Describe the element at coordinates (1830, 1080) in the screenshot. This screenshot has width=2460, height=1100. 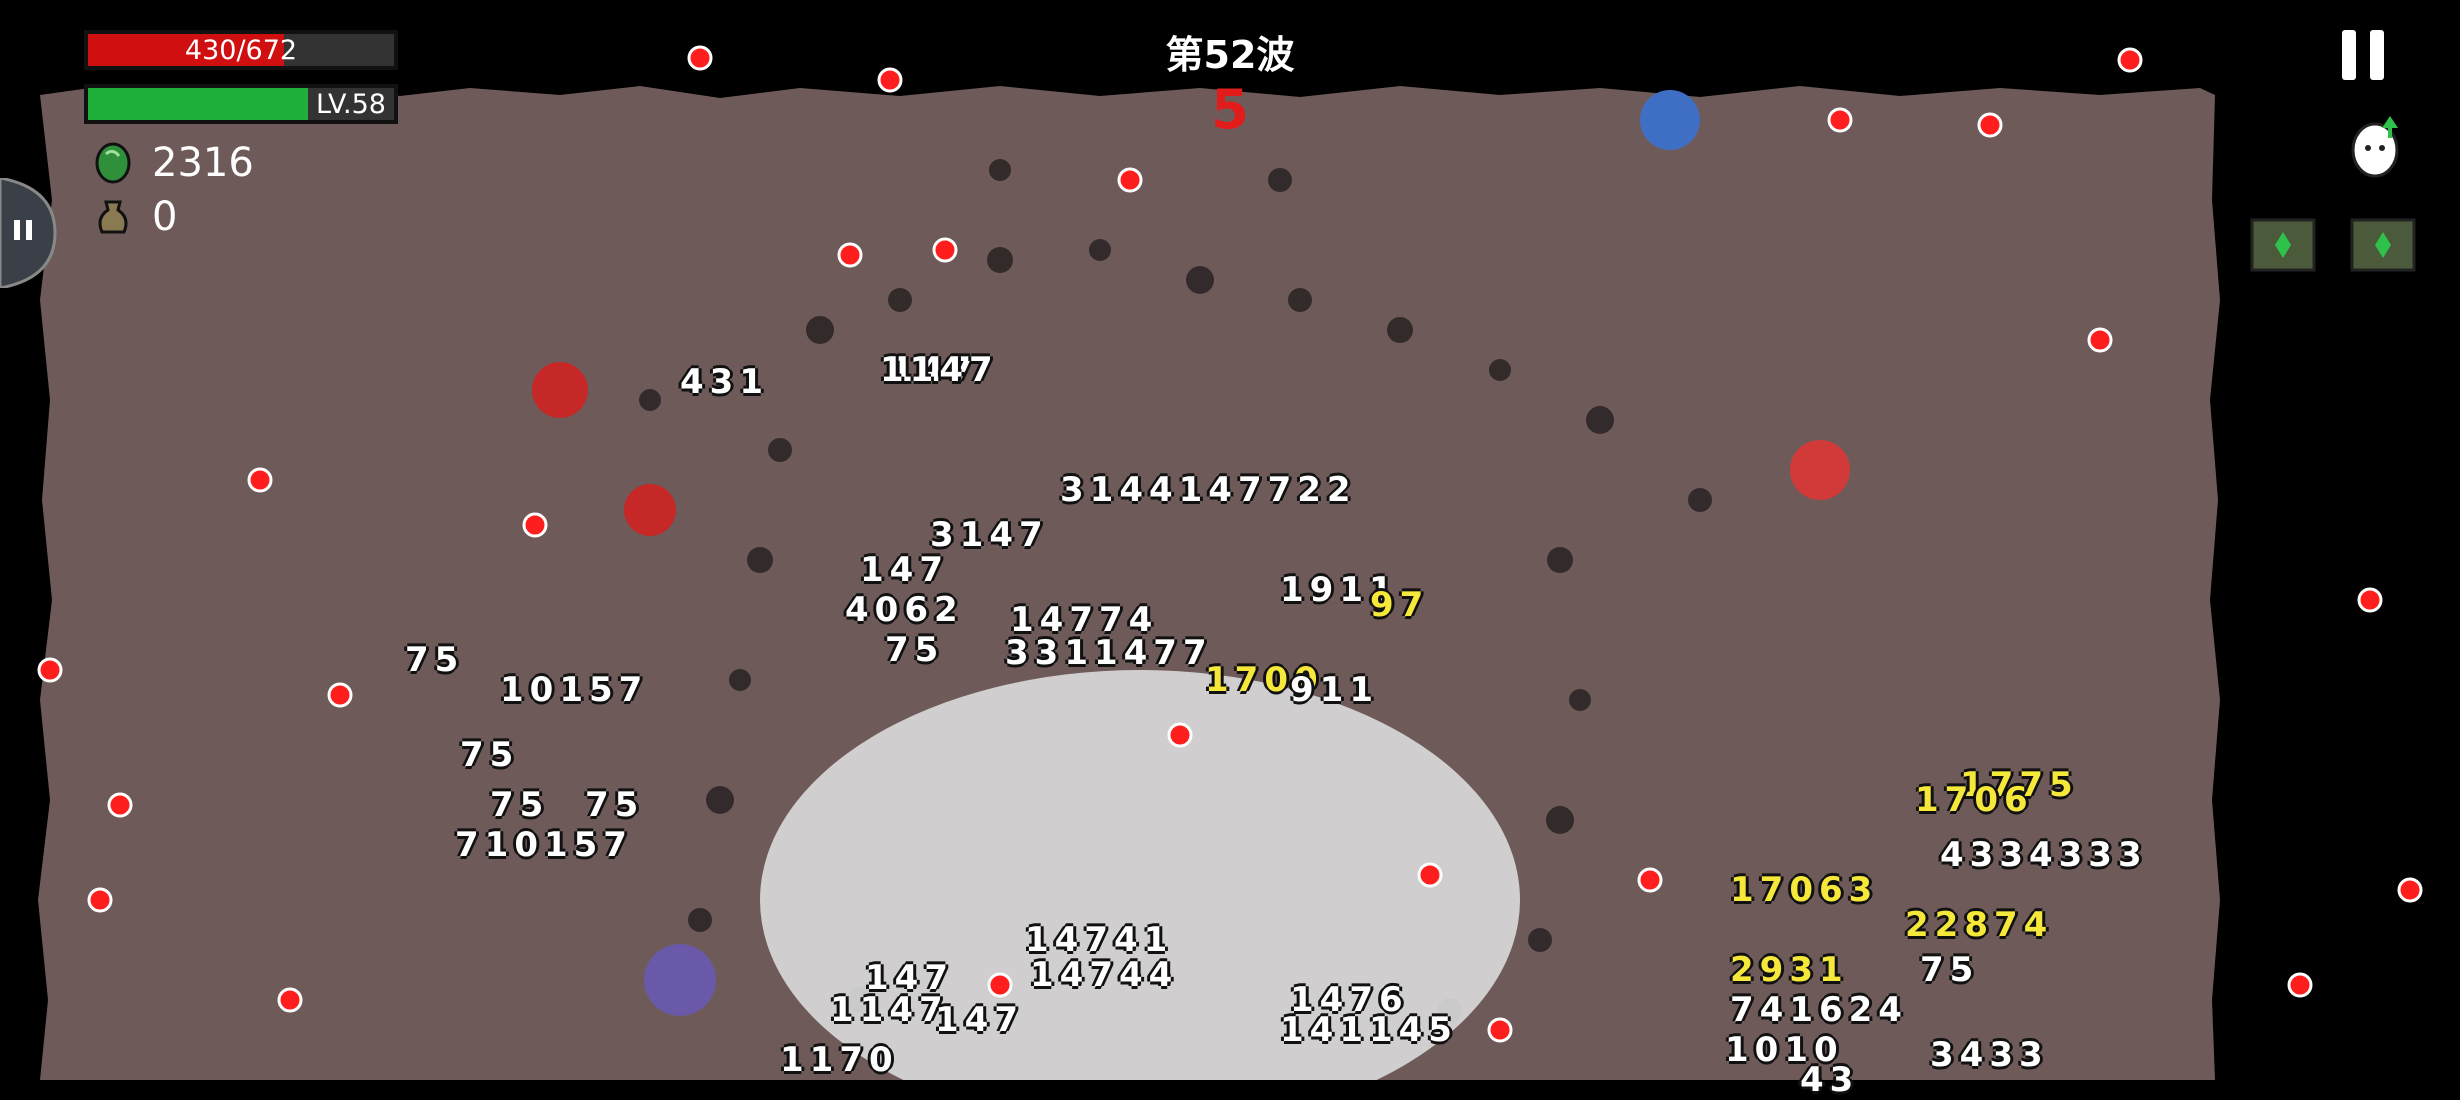
I see `damage-number: 43` at that location.